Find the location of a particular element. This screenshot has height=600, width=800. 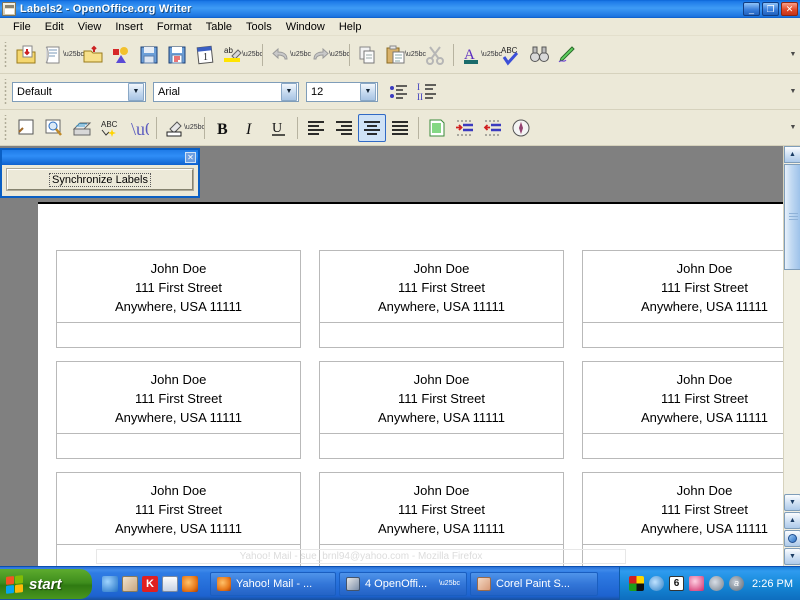

standard-toolbar-overflow: ▼ is located at coordinates (793, 55).